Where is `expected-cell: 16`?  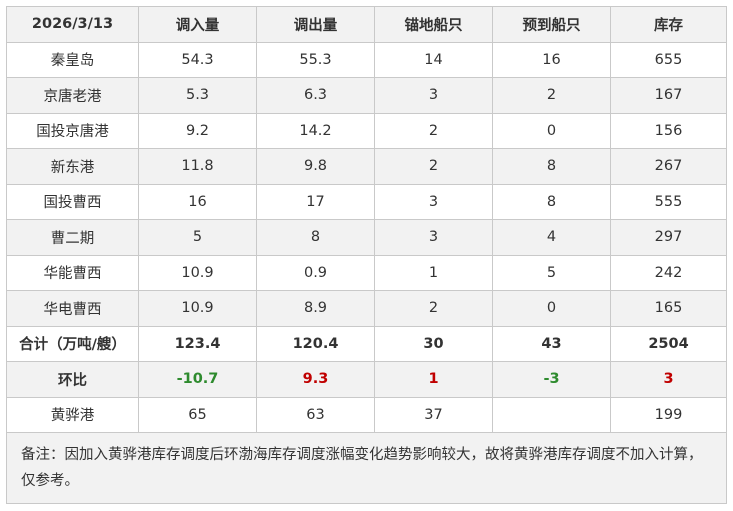
expected-cell: 16 is located at coordinates (551, 59).